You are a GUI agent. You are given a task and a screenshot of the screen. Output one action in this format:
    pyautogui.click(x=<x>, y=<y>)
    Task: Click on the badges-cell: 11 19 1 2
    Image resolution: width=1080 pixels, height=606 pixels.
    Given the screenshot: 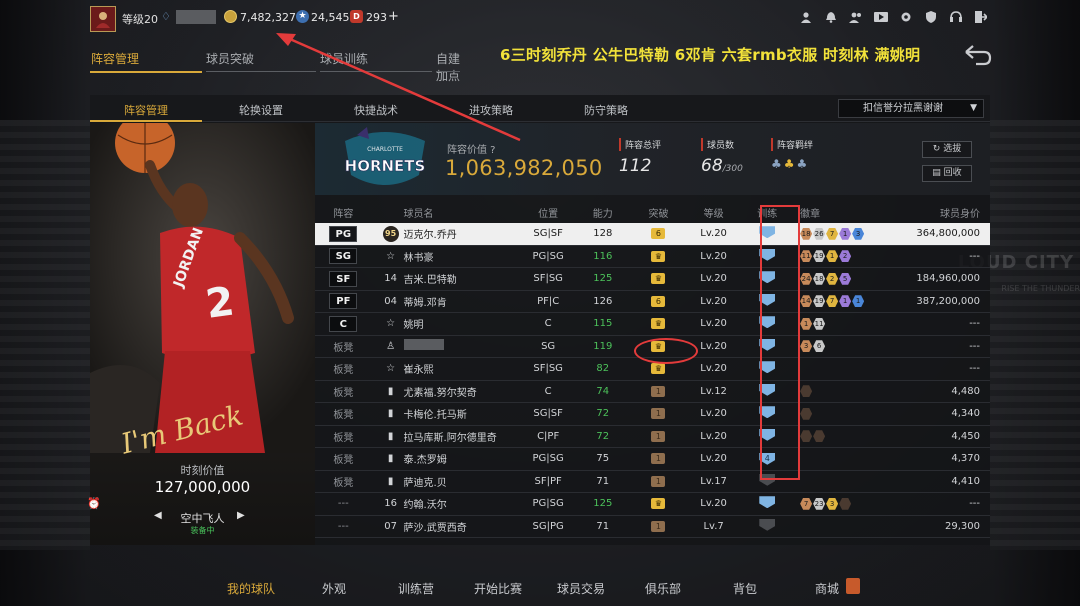 What is the action you would take?
    pyautogui.click(x=839, y=256)
    